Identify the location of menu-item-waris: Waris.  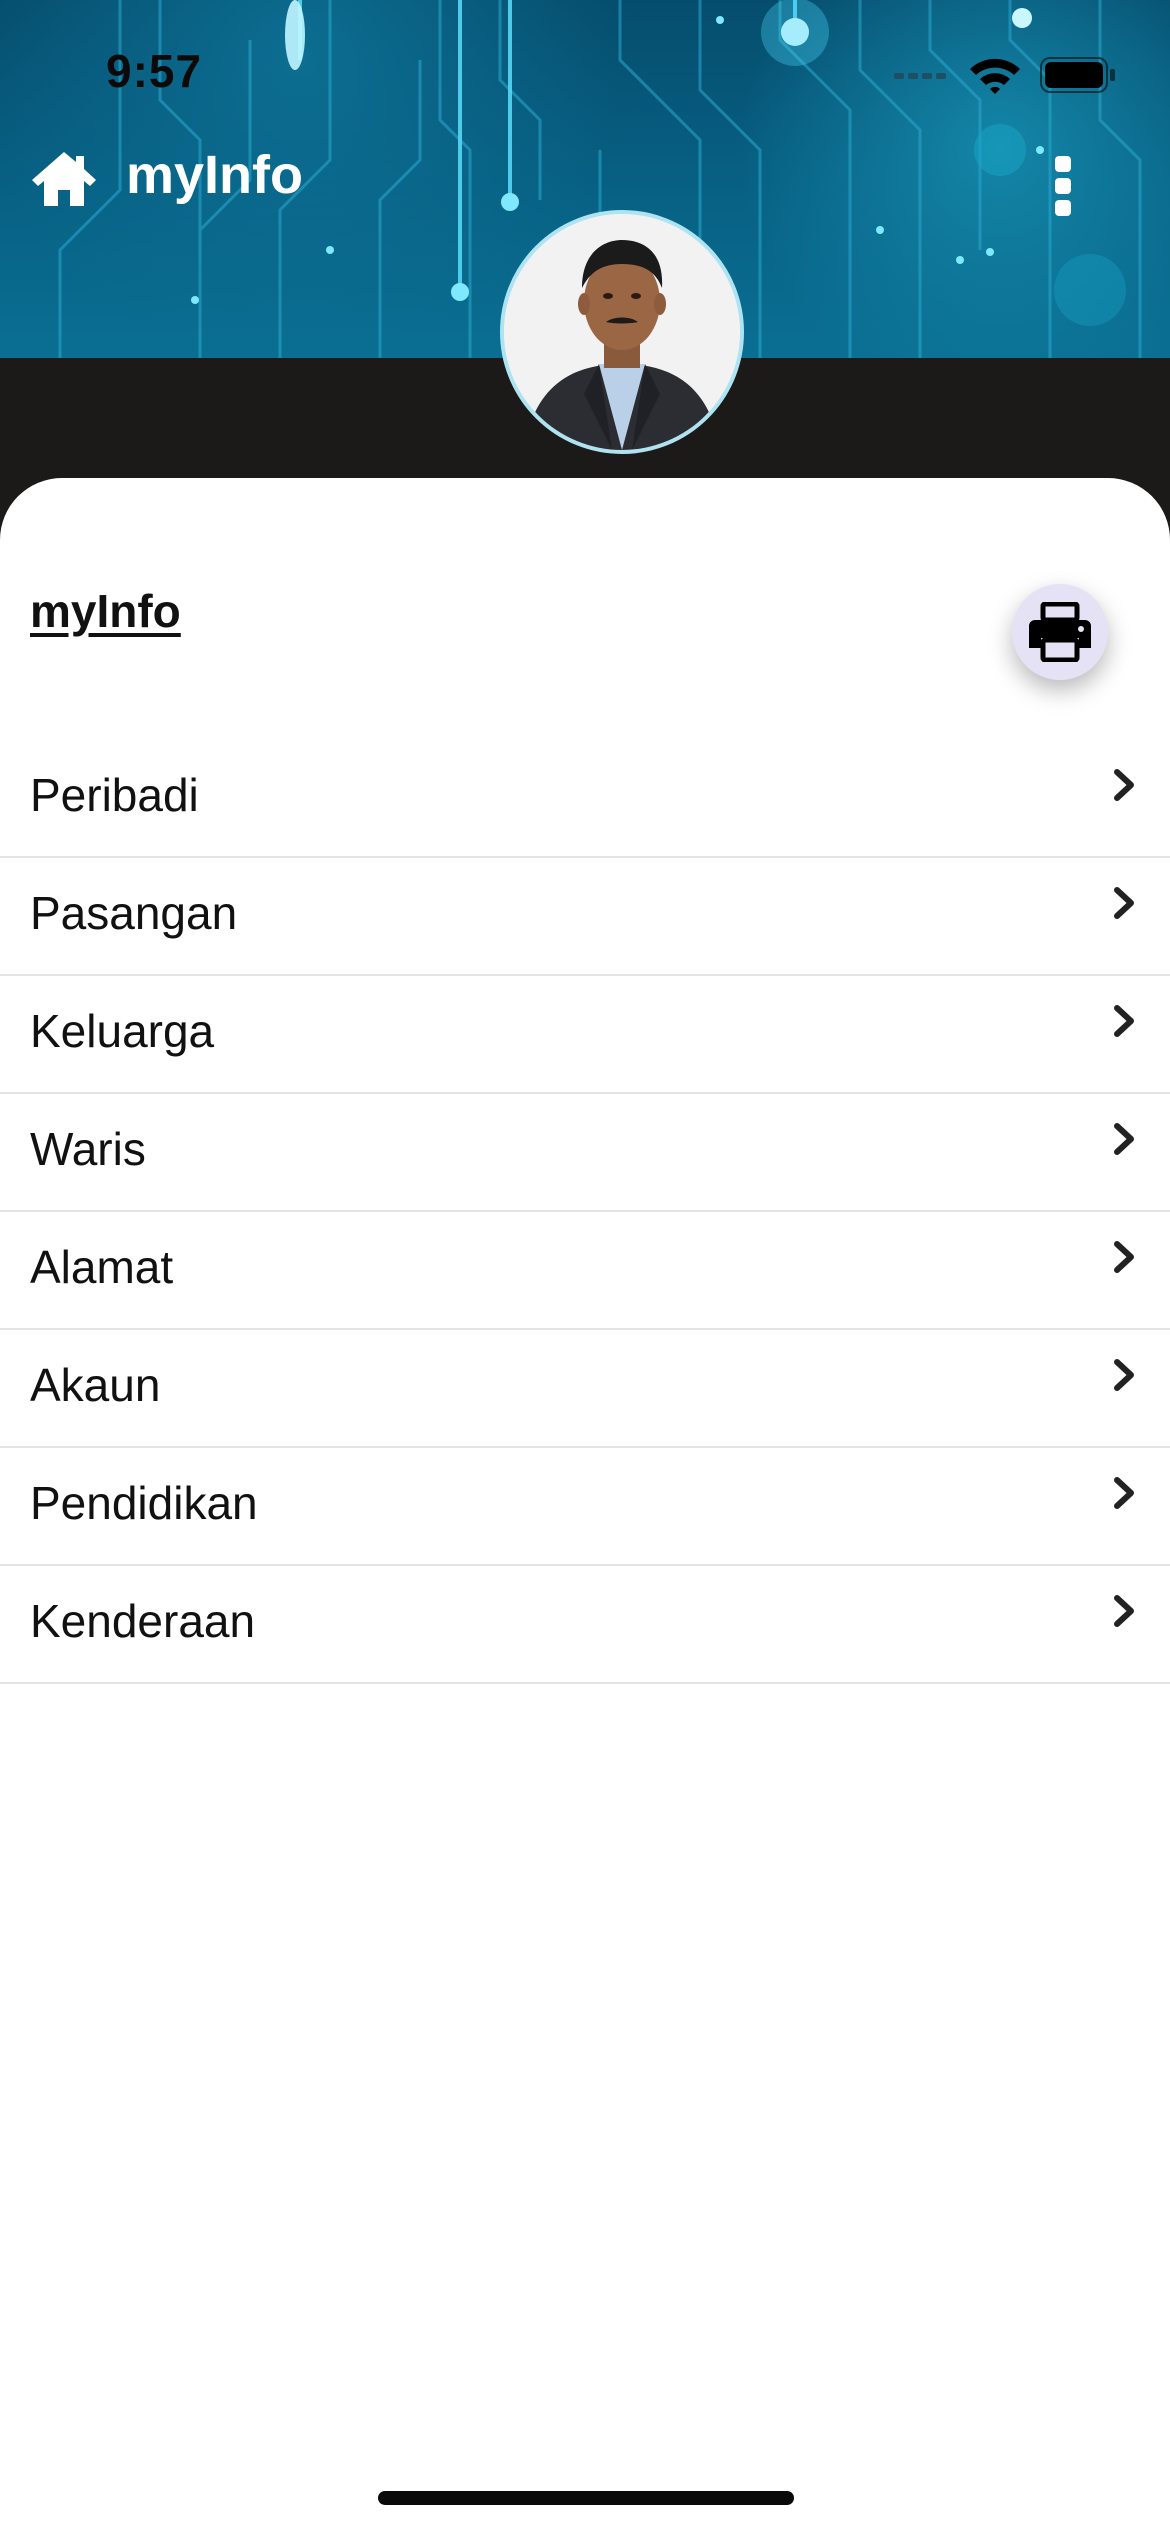
(585, 1153).